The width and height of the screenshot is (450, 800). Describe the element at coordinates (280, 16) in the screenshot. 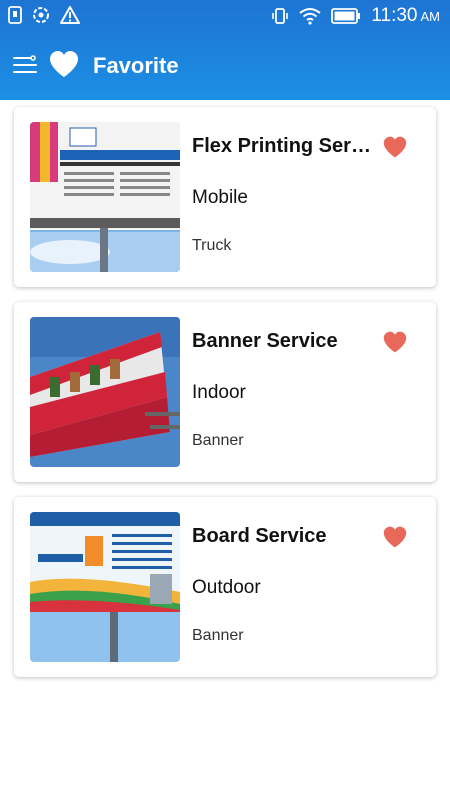

I see `vibrate-icon` at that location.